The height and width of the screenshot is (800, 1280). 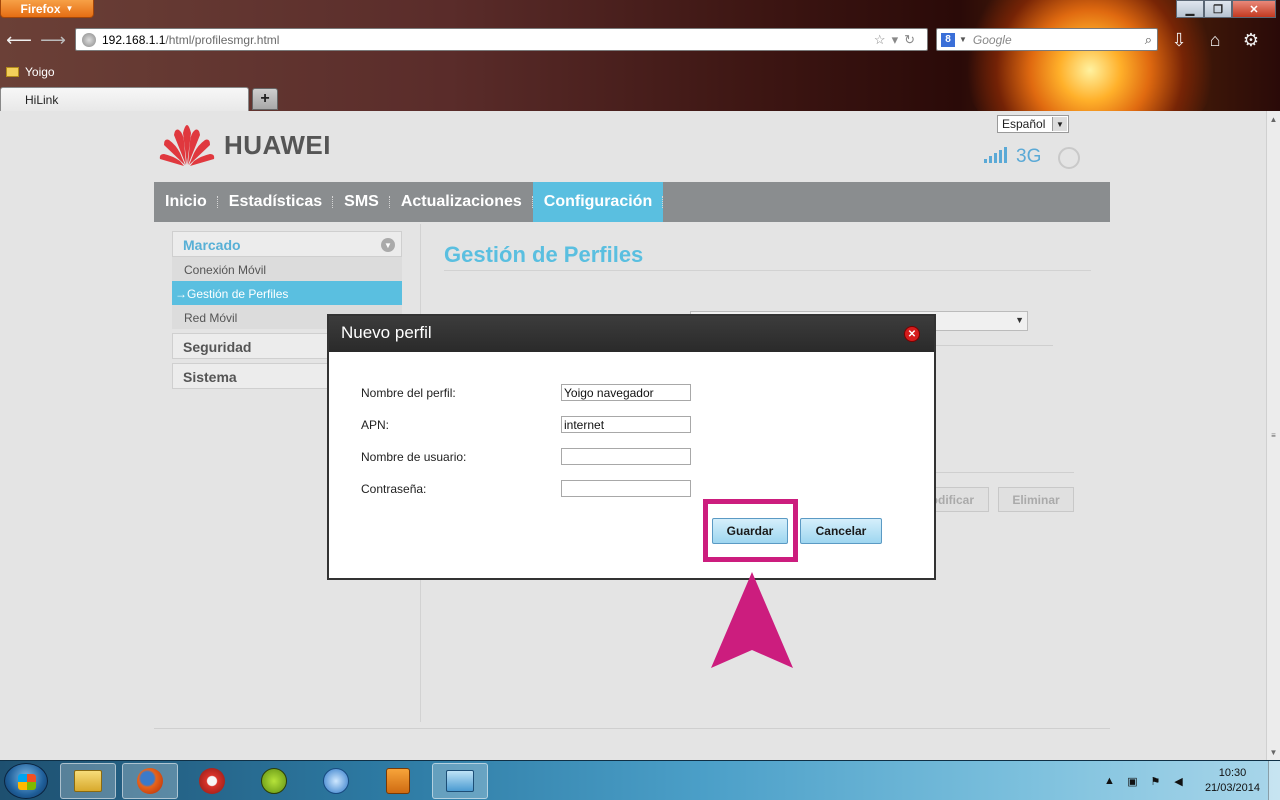 What do you see at coordinates (626, 488) in the screenshot?
I see `password-input` at bounding box center [626, 488].